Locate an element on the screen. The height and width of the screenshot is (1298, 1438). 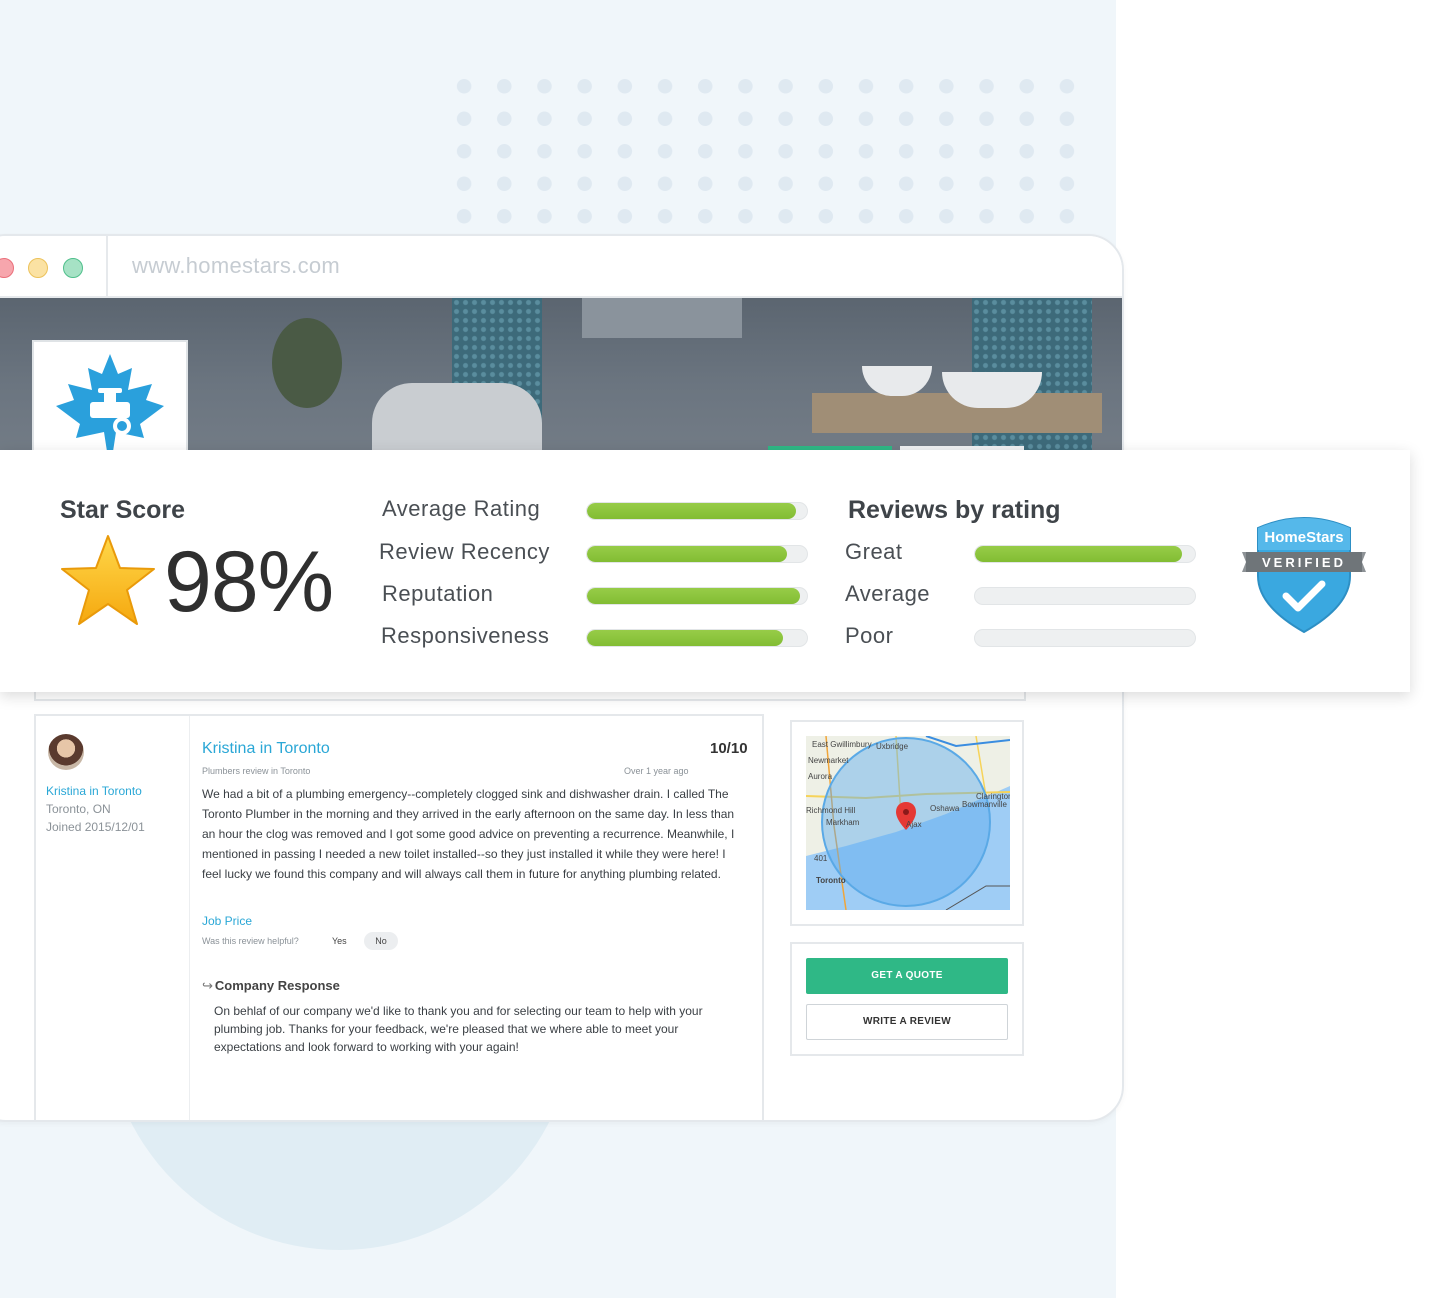
maximize-window-icon is located at coordinates (73, 268).